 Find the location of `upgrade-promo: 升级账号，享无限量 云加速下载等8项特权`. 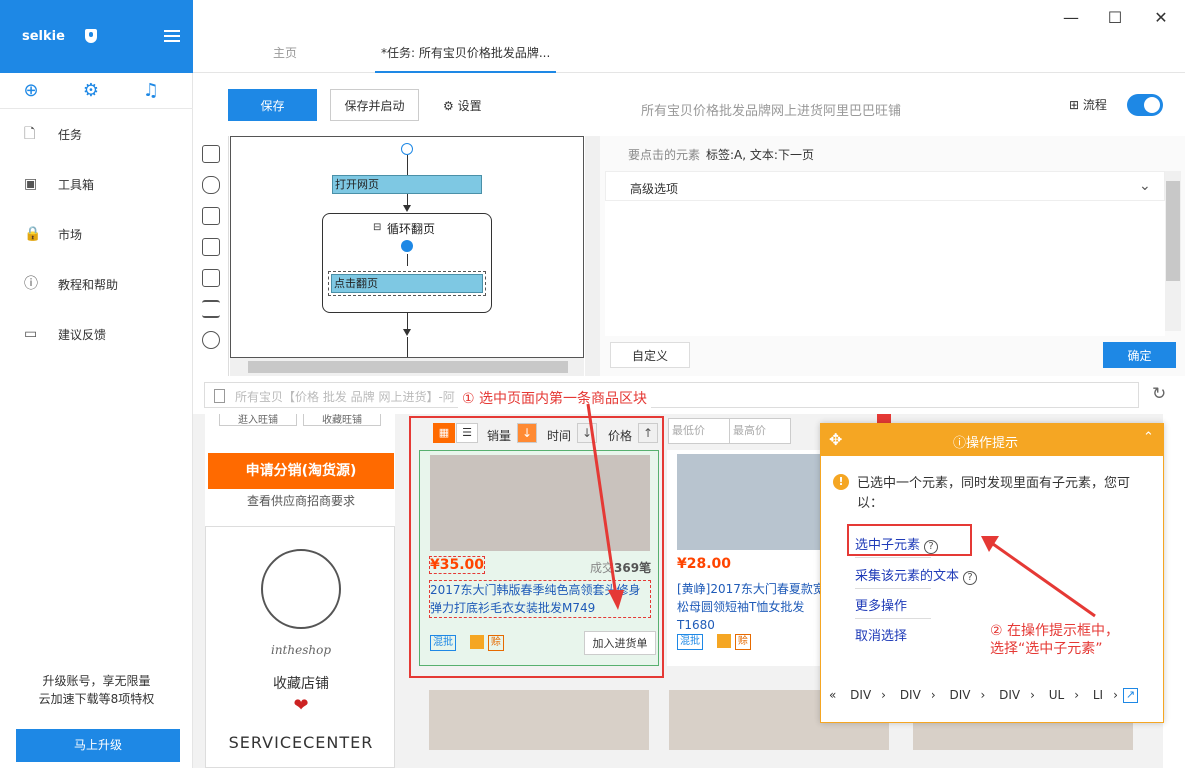

upgrade-promo: 升级账号，享无限量 云加速下载等8项特权 is located at coordinates (96, 690).